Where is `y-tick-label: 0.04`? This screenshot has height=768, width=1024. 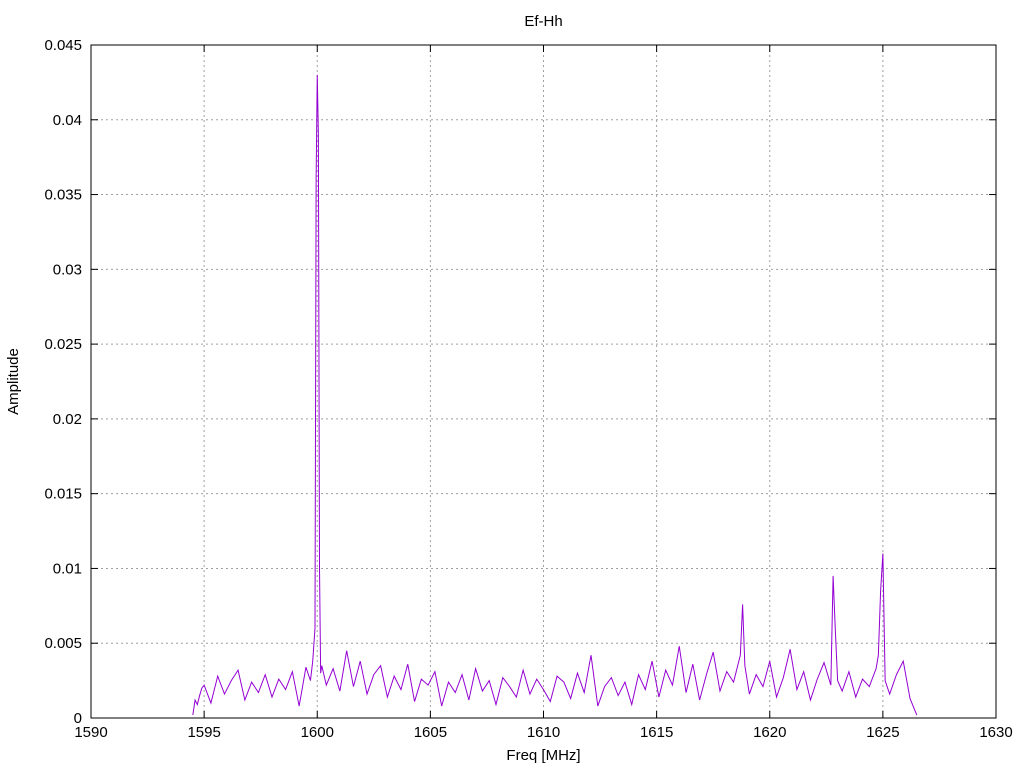 y-tick-label: 0.04 is located at coordinates (67, 120).